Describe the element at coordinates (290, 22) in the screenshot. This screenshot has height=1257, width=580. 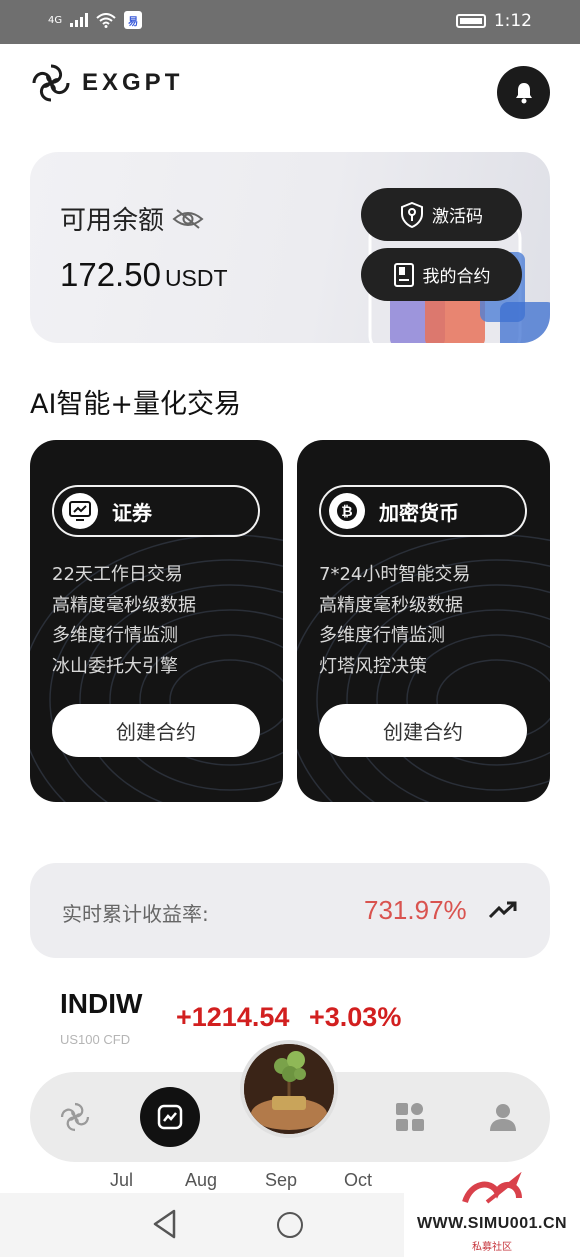
I see `status-bar: 4G 易 1:12` at that location.